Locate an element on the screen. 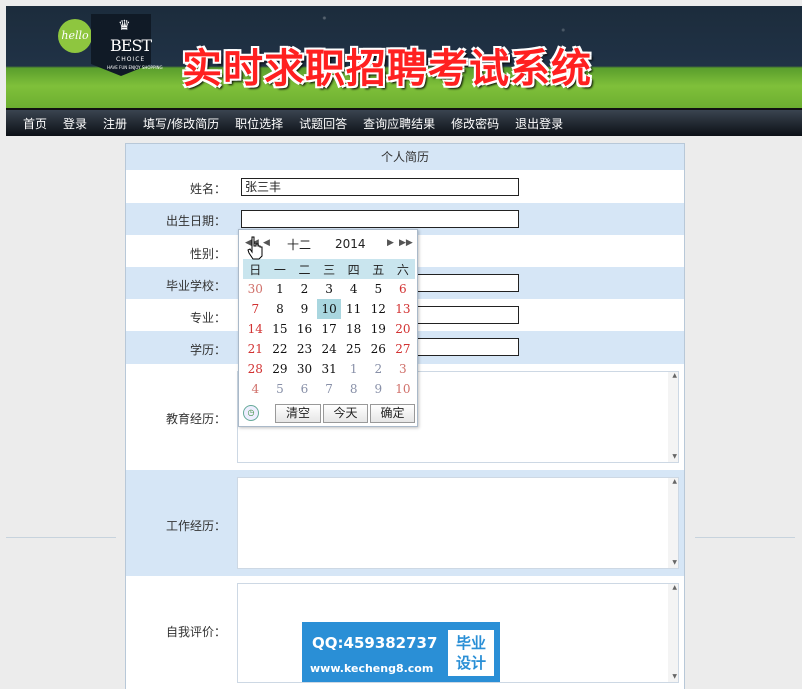  calendar-day: 20 is located at coordinates (403, 329).